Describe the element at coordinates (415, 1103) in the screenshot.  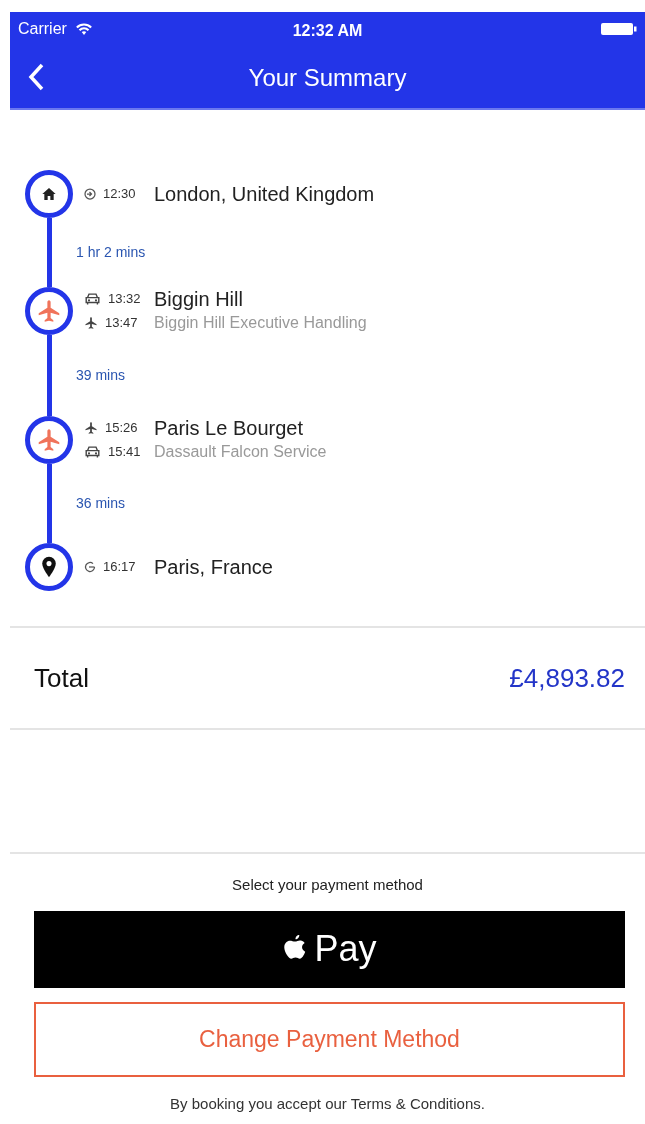
I see `terms-link: Terms & Conditions` at that location.